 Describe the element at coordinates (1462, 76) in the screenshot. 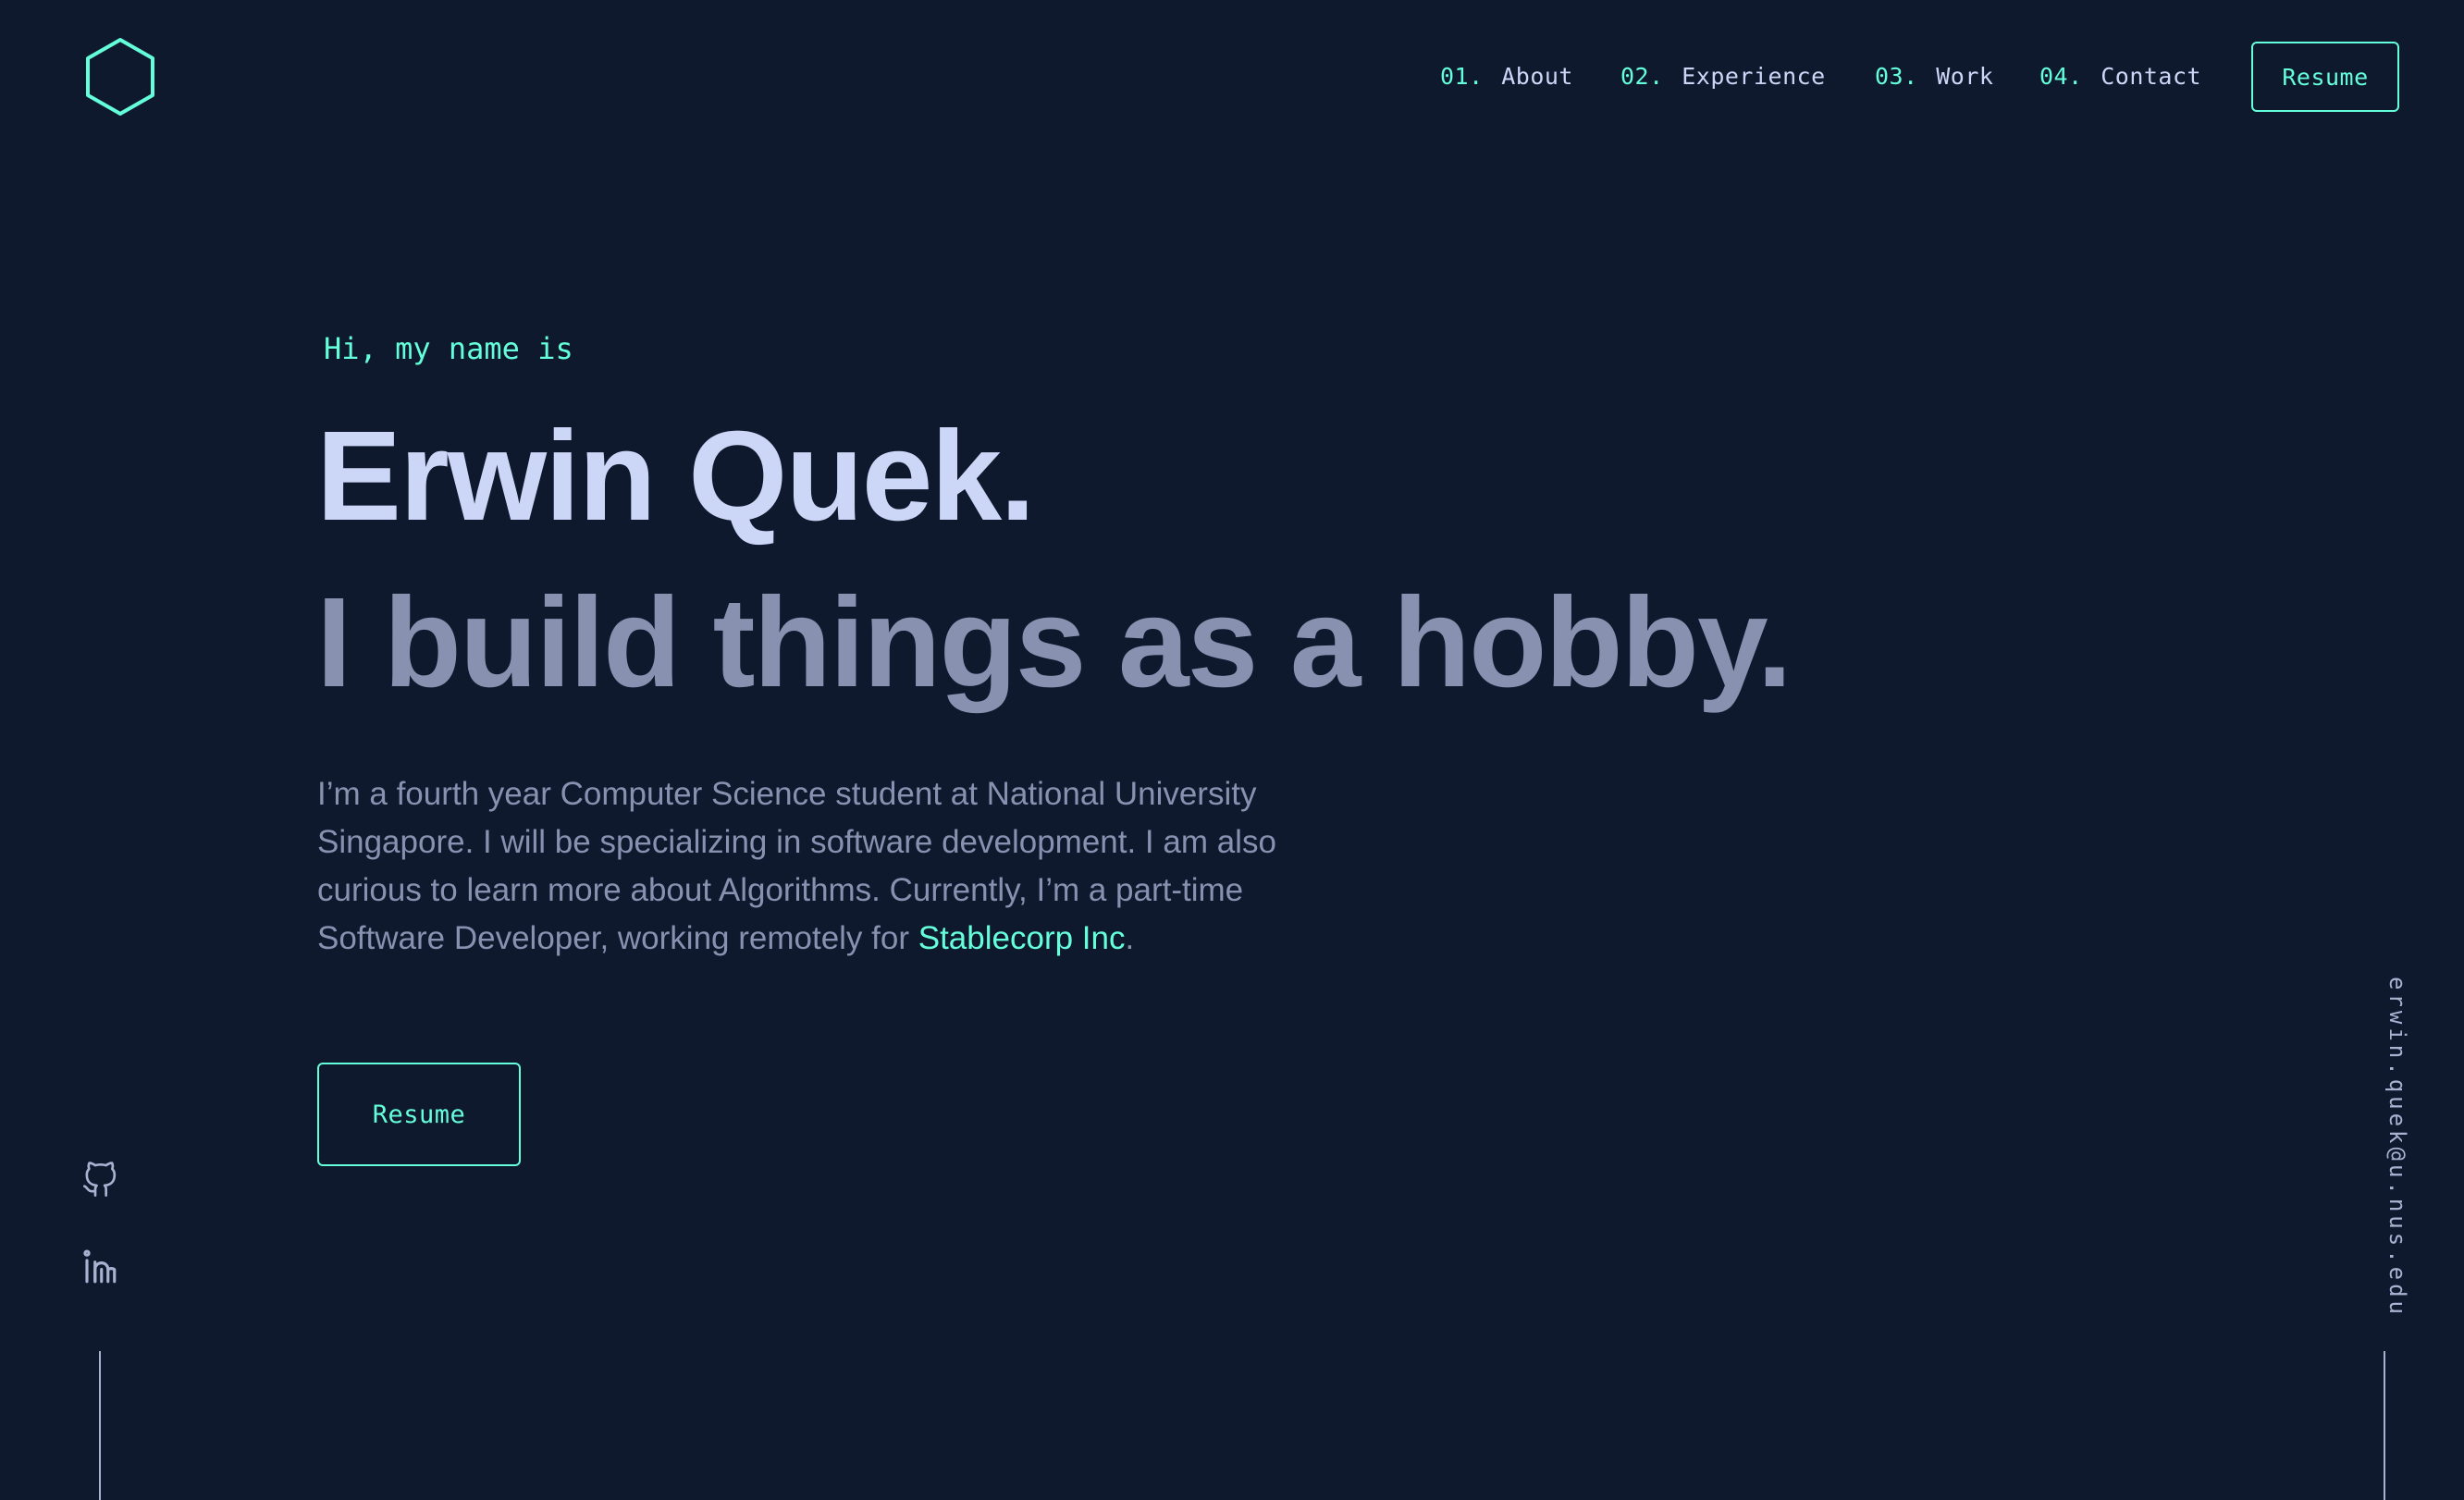

I see `nav-item-number: 01.` at that location.